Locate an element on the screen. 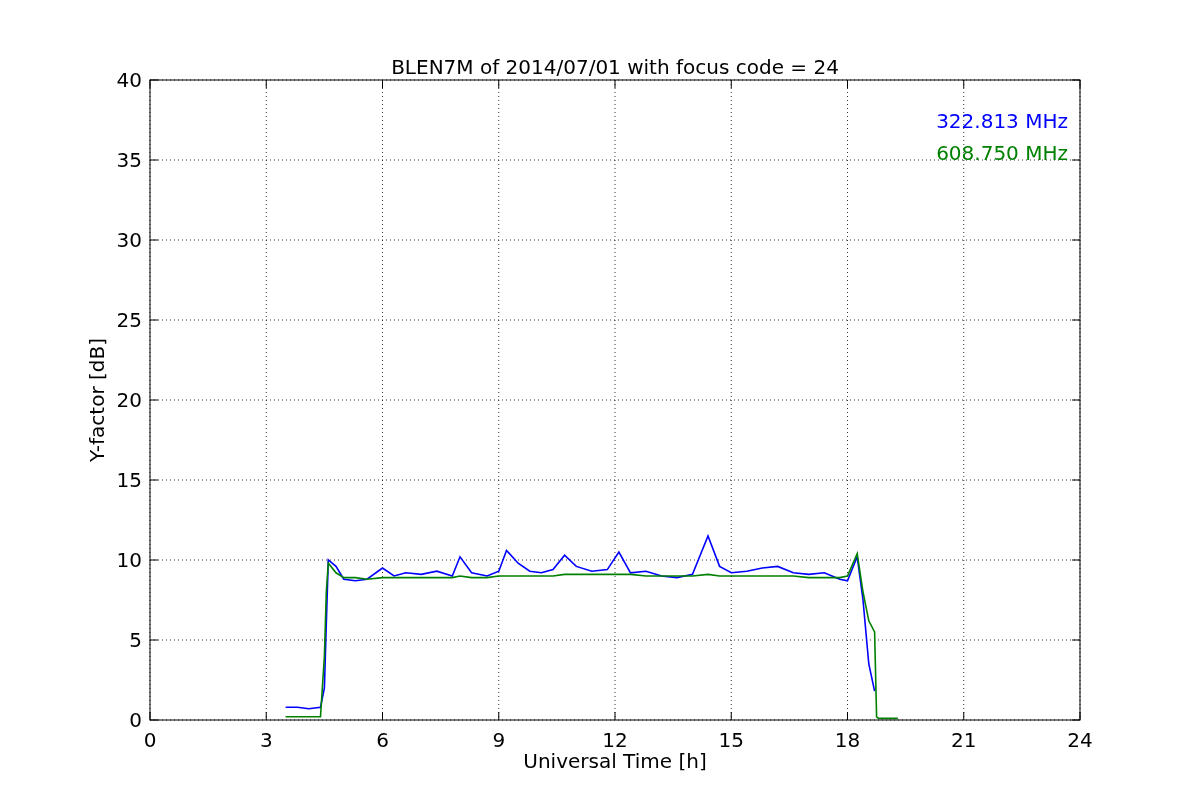 This screenshot has height=800, width=1200. y-tick-label: 40 is located at coordinates (129, 80).